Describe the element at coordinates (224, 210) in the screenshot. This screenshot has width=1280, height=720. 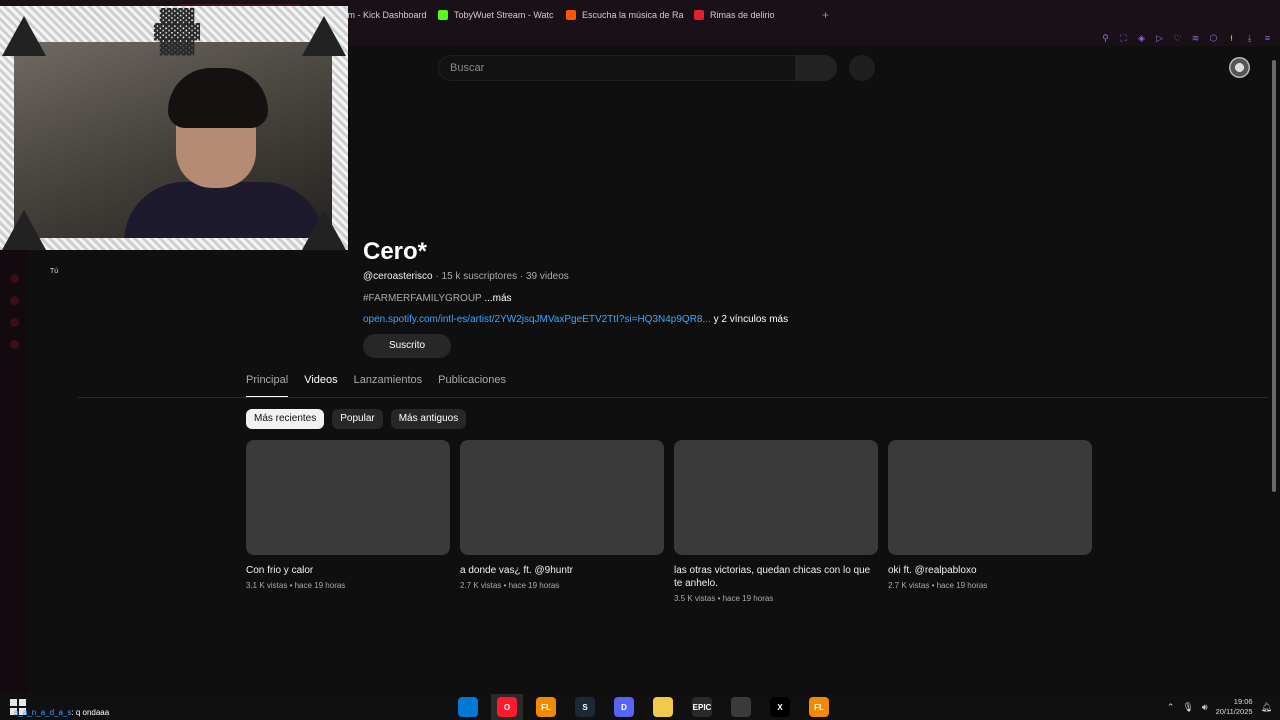
I see `person-body` at that location.